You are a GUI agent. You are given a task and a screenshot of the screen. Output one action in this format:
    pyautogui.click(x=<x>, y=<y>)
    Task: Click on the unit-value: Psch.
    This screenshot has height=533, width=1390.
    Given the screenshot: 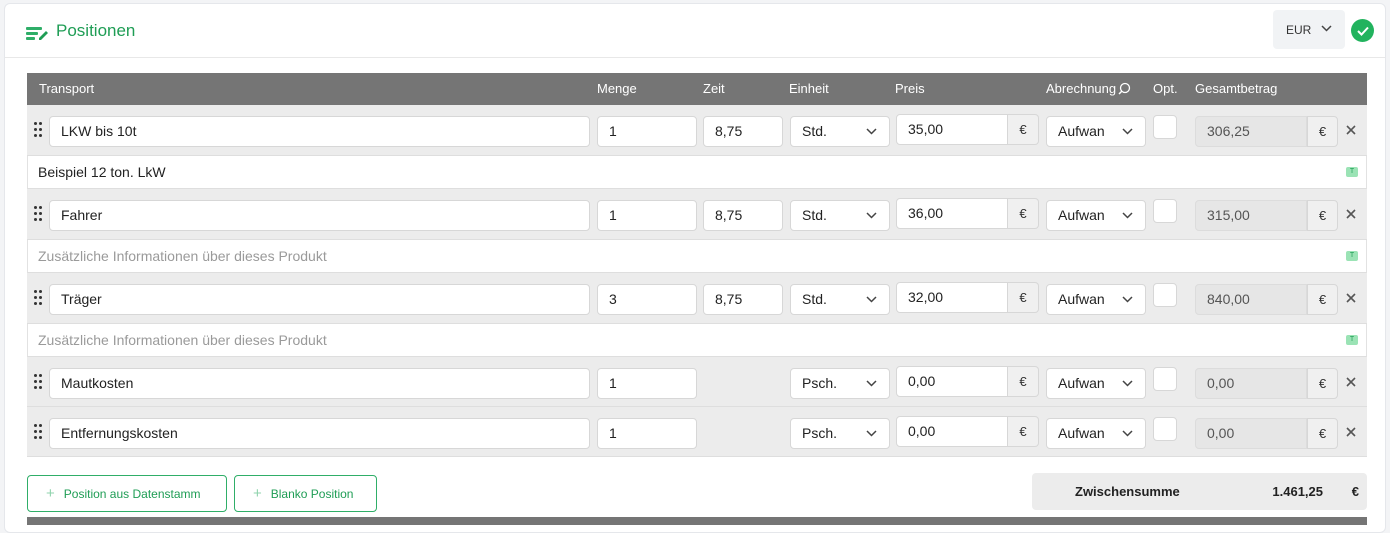 What is the action you would take?
    pyautogui.click(x=820, y=433)
    